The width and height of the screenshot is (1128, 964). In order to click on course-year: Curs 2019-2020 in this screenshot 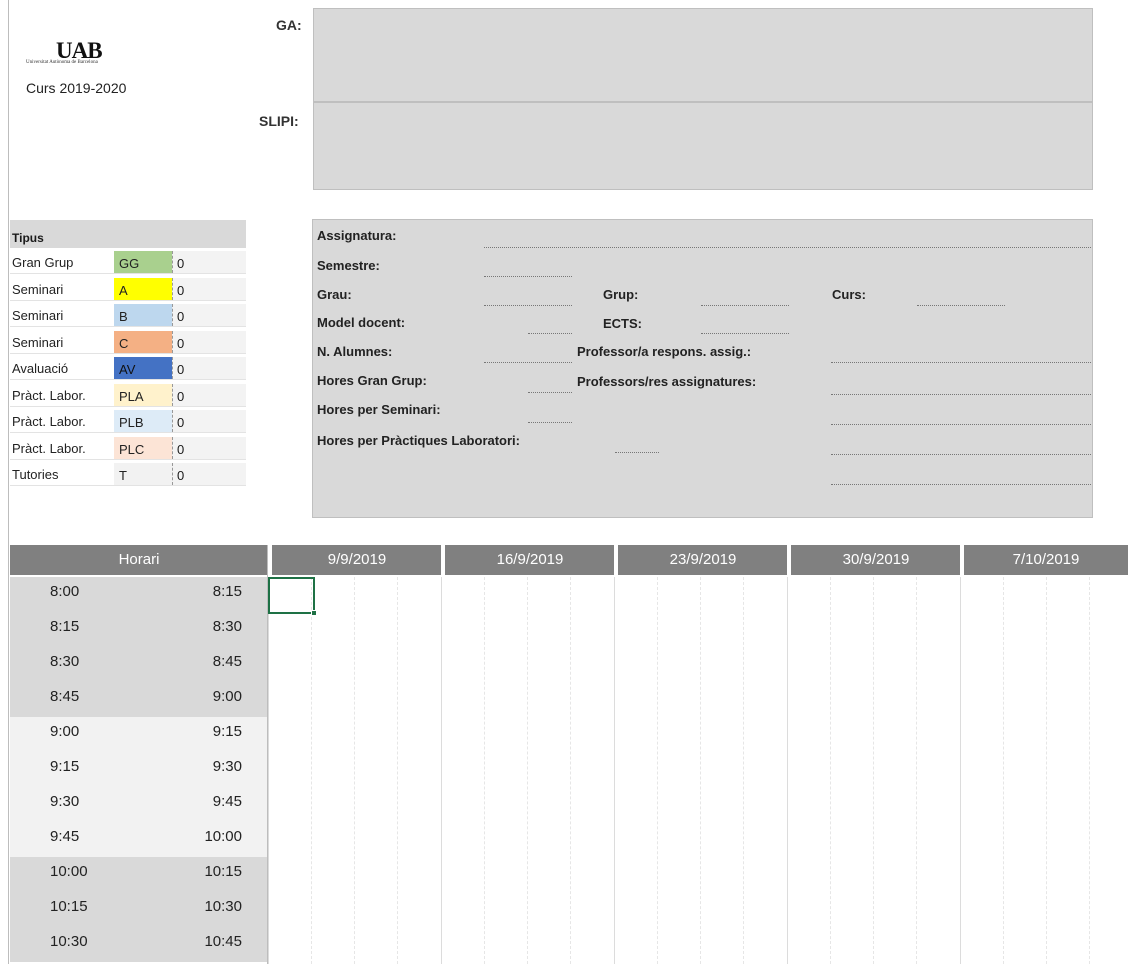, I will do `click(76, 88)`.